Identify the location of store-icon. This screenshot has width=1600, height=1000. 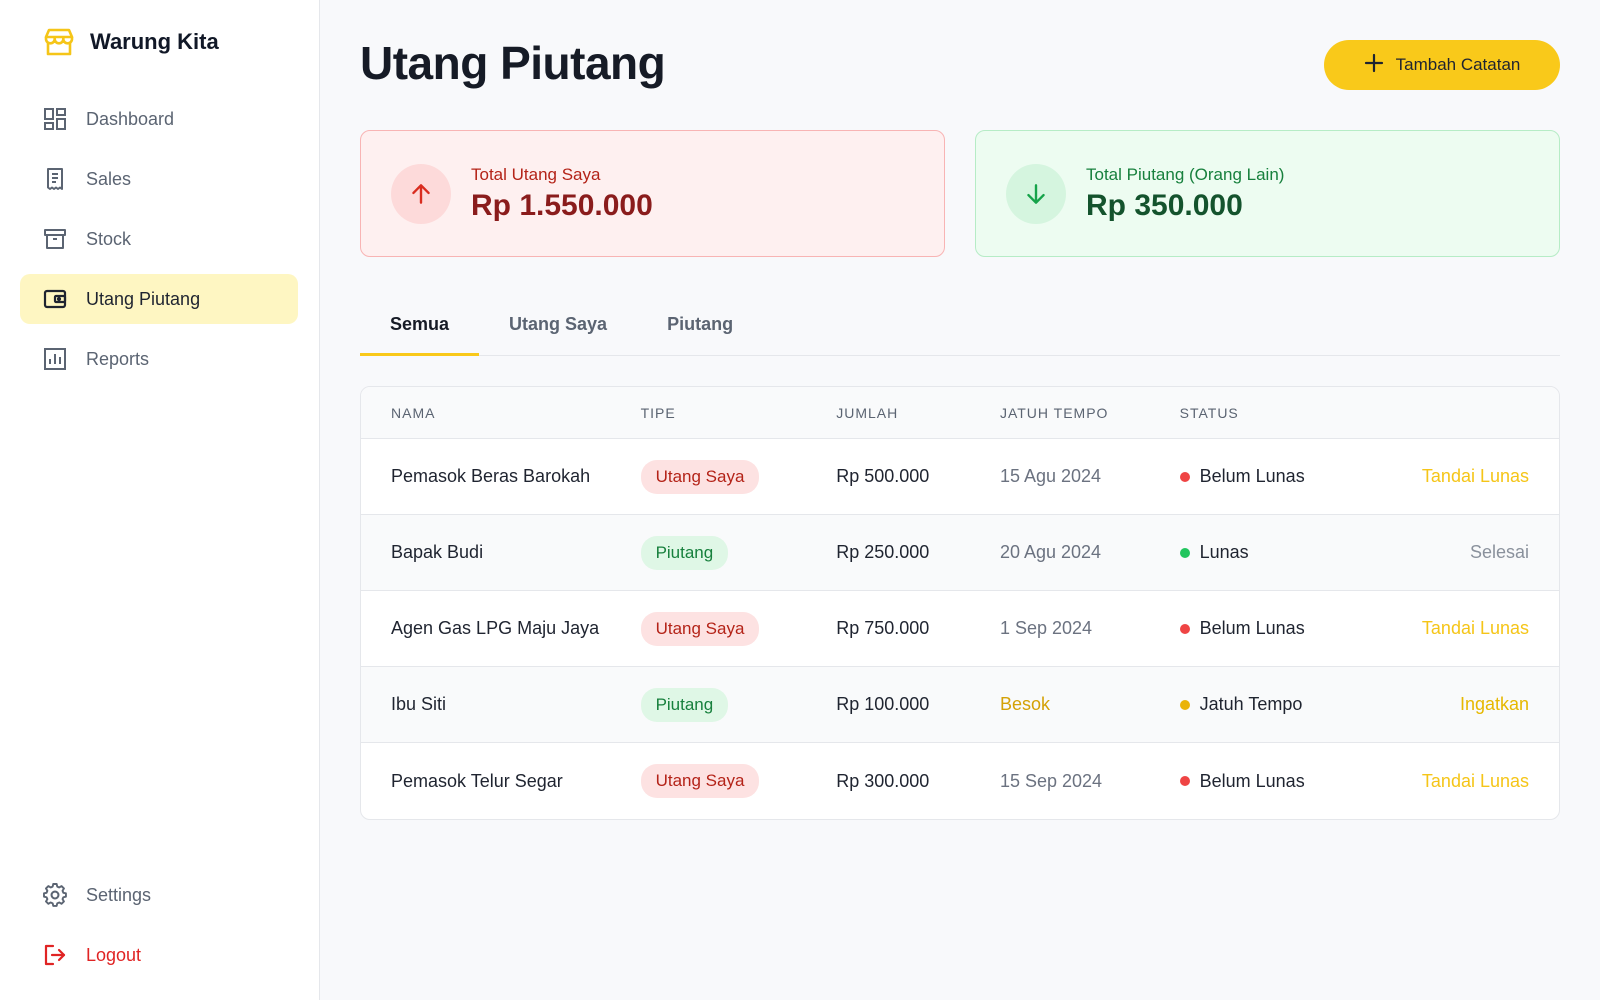
(59, 42).